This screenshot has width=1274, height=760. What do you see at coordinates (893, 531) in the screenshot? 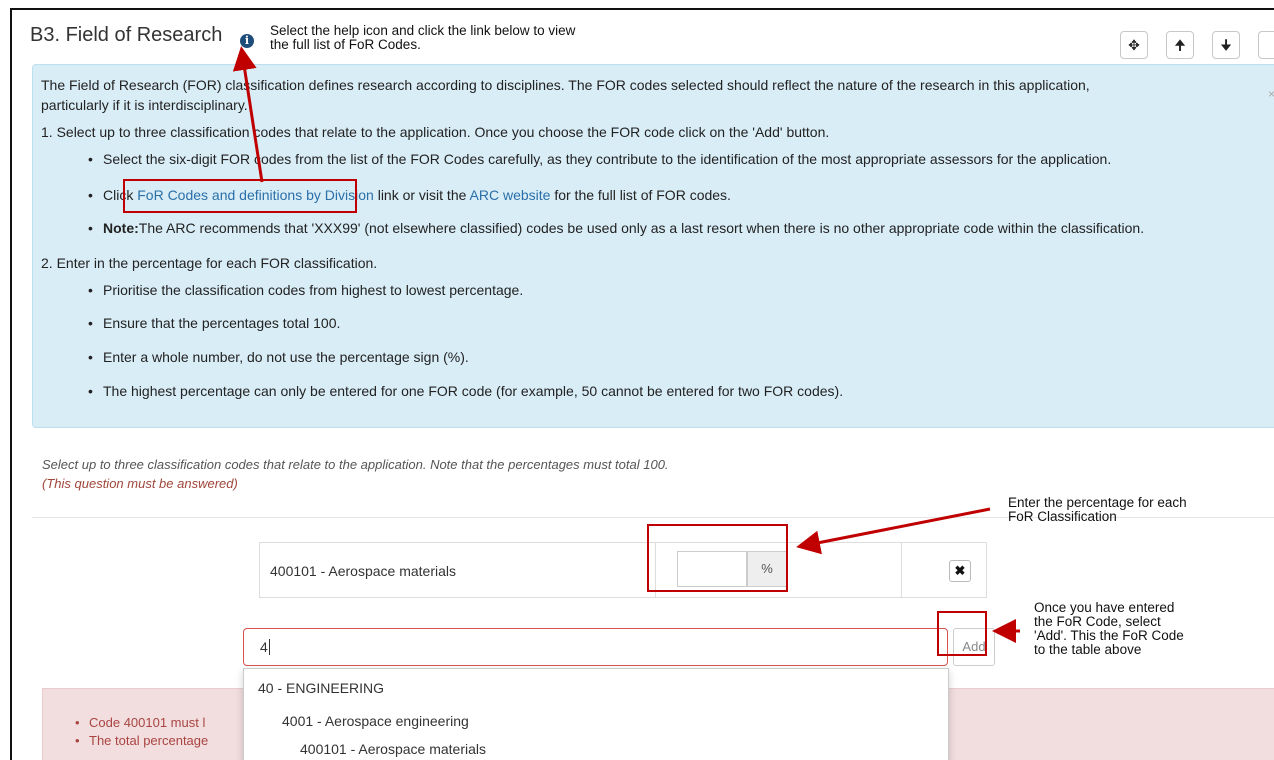
I see `arrow-to-percentage` at bounding box center [893, 531].